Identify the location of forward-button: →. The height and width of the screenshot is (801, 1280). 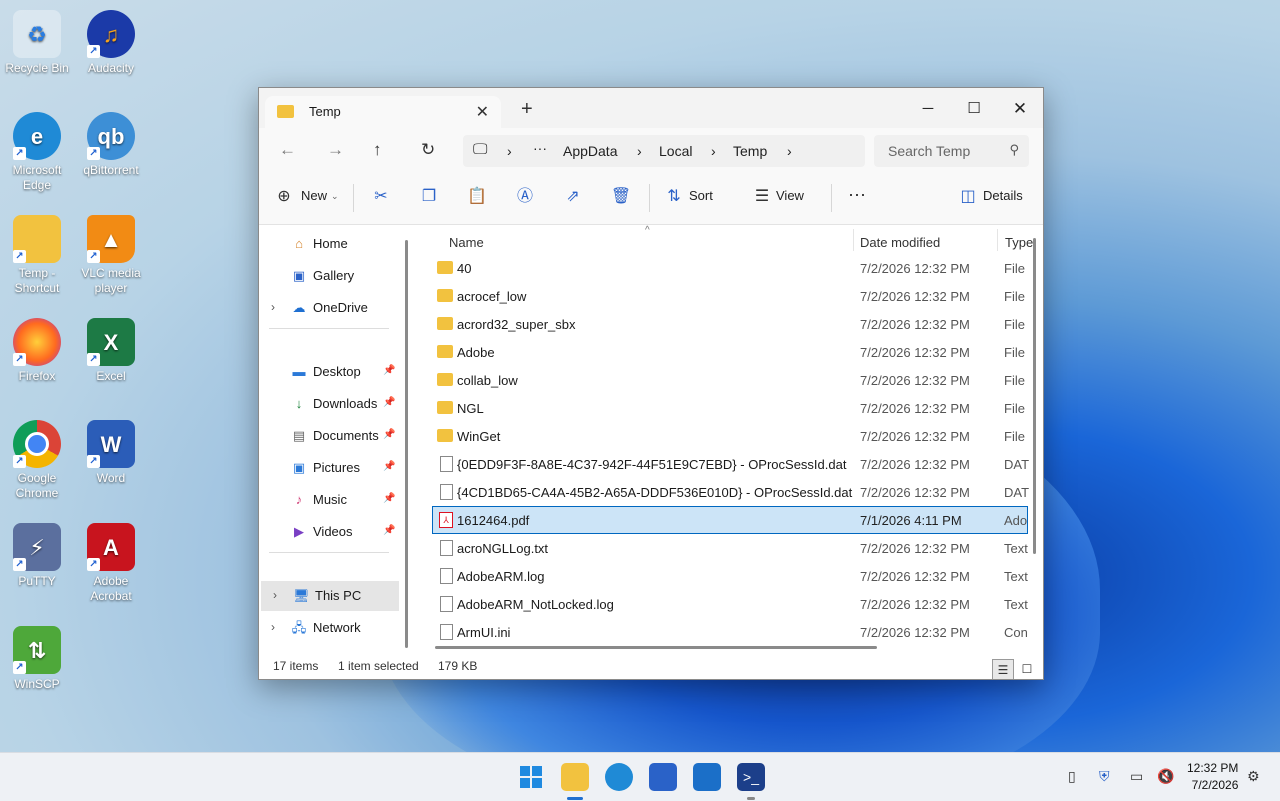
(335, 150).